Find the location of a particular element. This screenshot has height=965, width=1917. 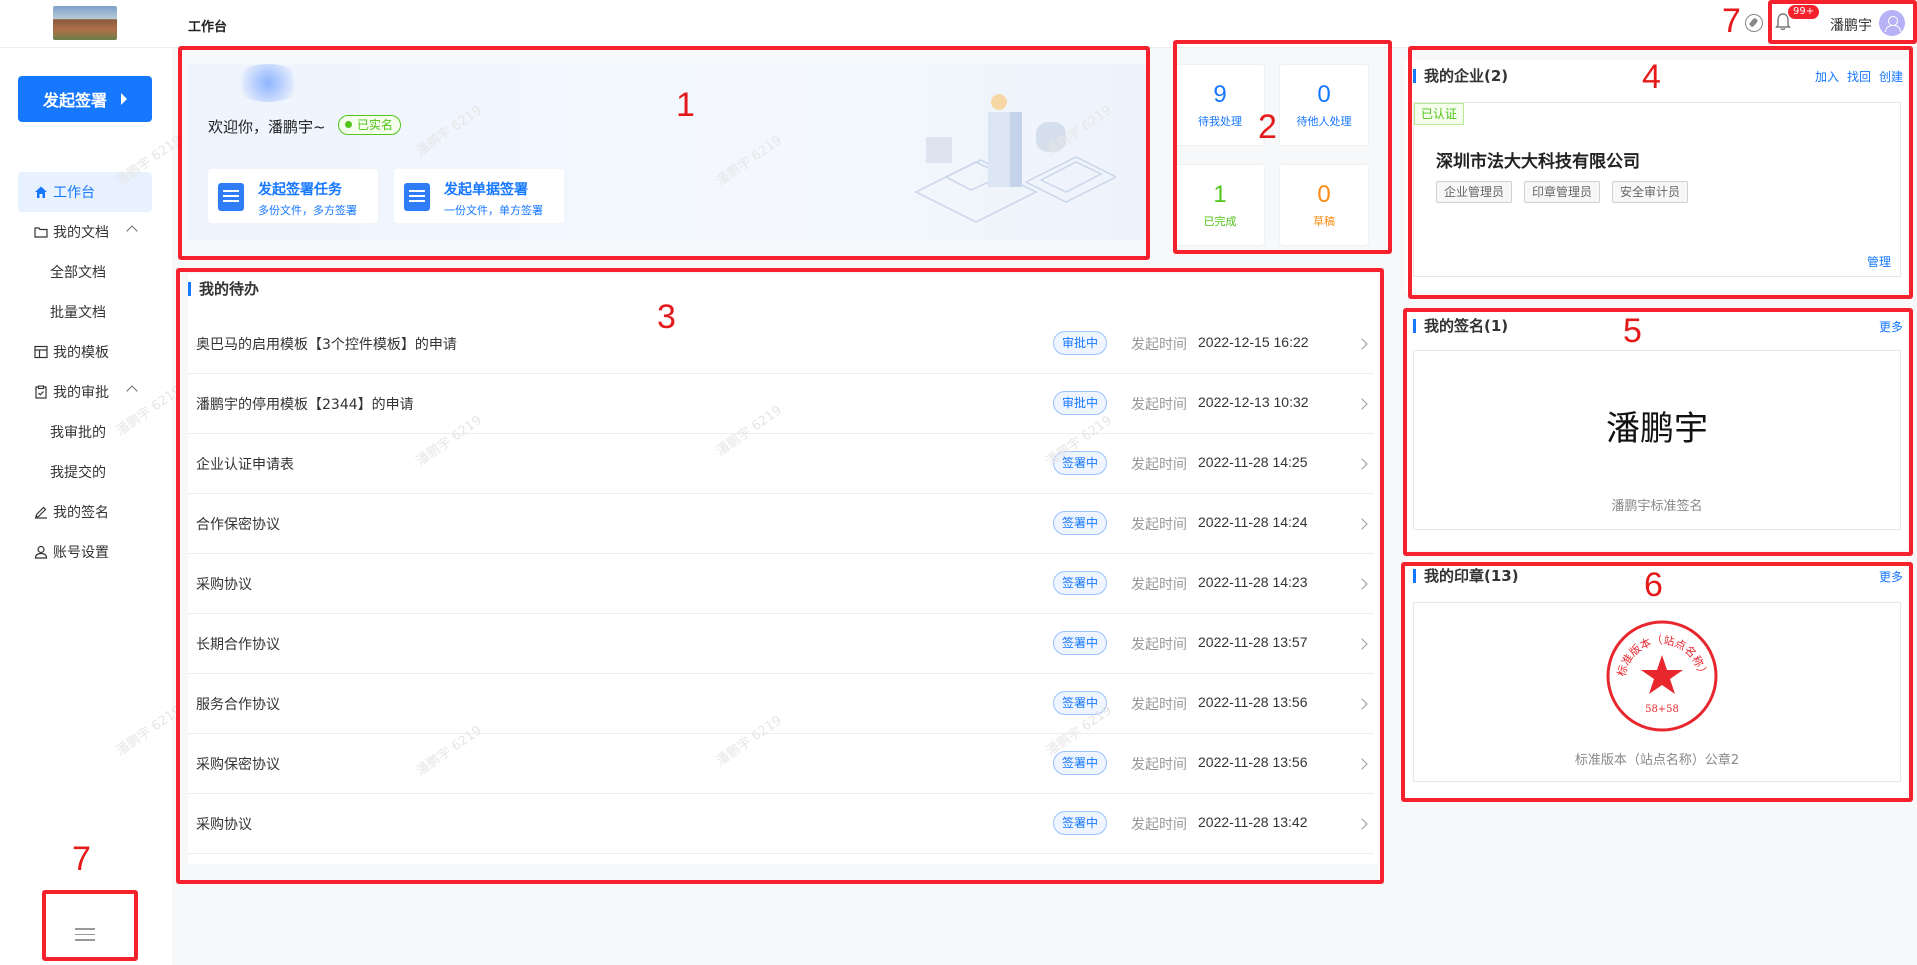

decorative-orb is located at coordinates (268, 83).